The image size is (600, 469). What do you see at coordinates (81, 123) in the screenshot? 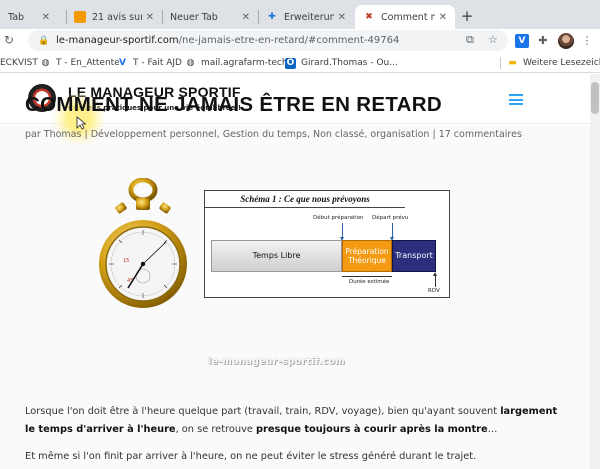
I see `mouse-cursor-icon` at bounding box center [81, 123].